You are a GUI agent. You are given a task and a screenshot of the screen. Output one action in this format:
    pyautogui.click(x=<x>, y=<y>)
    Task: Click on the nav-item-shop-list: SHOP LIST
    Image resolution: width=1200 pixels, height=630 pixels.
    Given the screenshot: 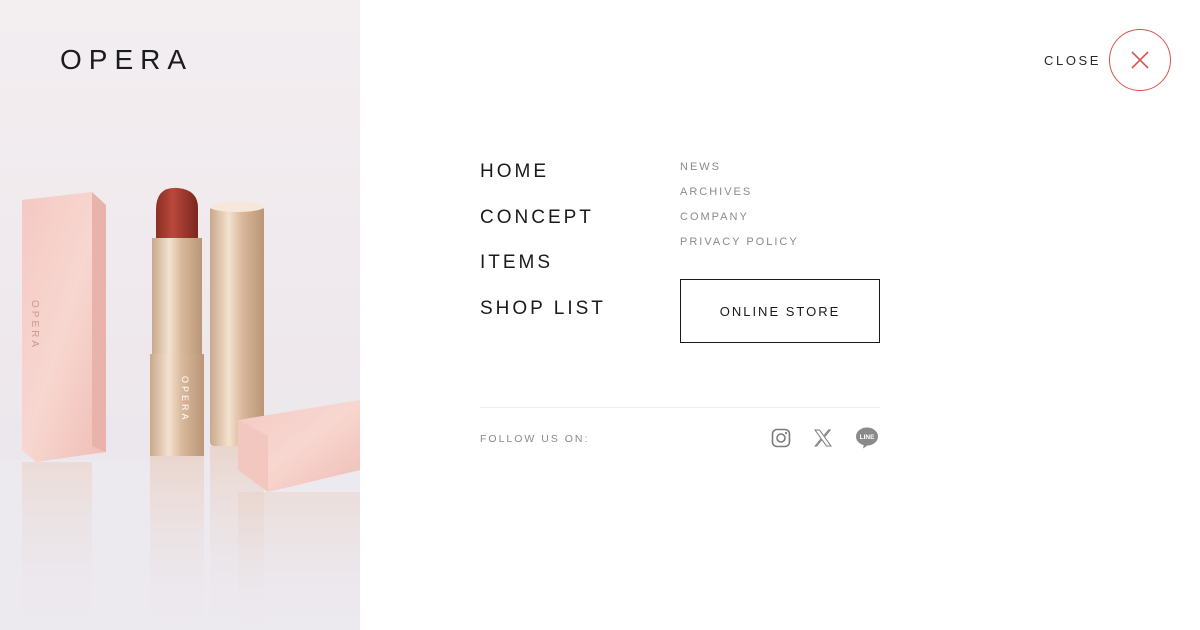 What is the action you would take?
    pyautogui.click(x=543, y=320)
    